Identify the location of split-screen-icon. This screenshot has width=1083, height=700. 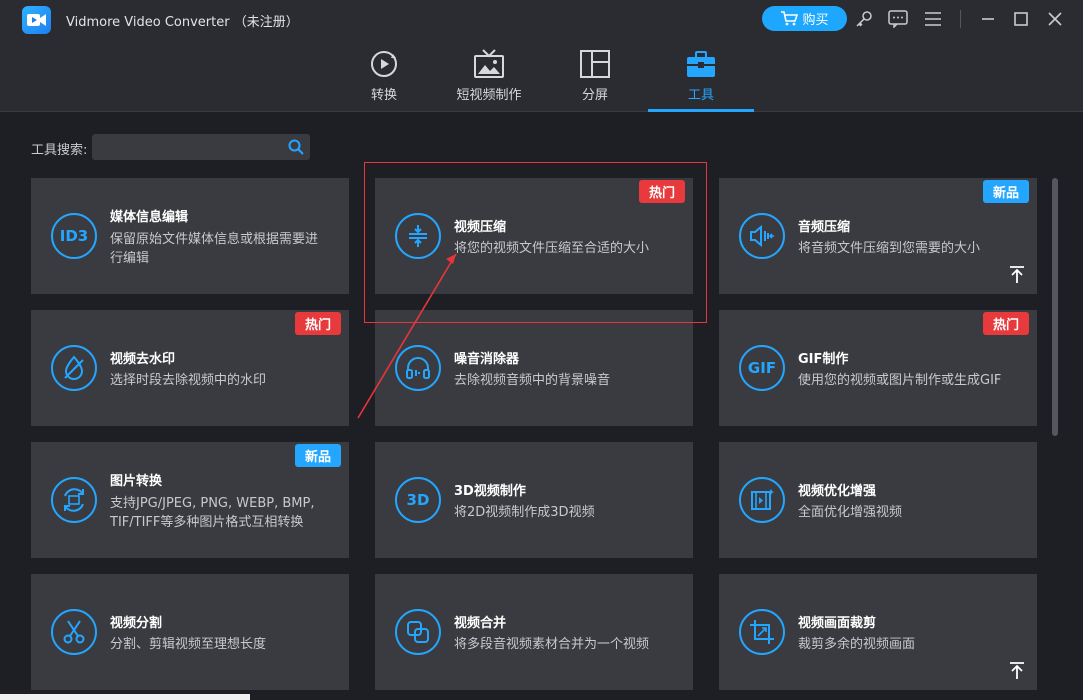
(595, 64).